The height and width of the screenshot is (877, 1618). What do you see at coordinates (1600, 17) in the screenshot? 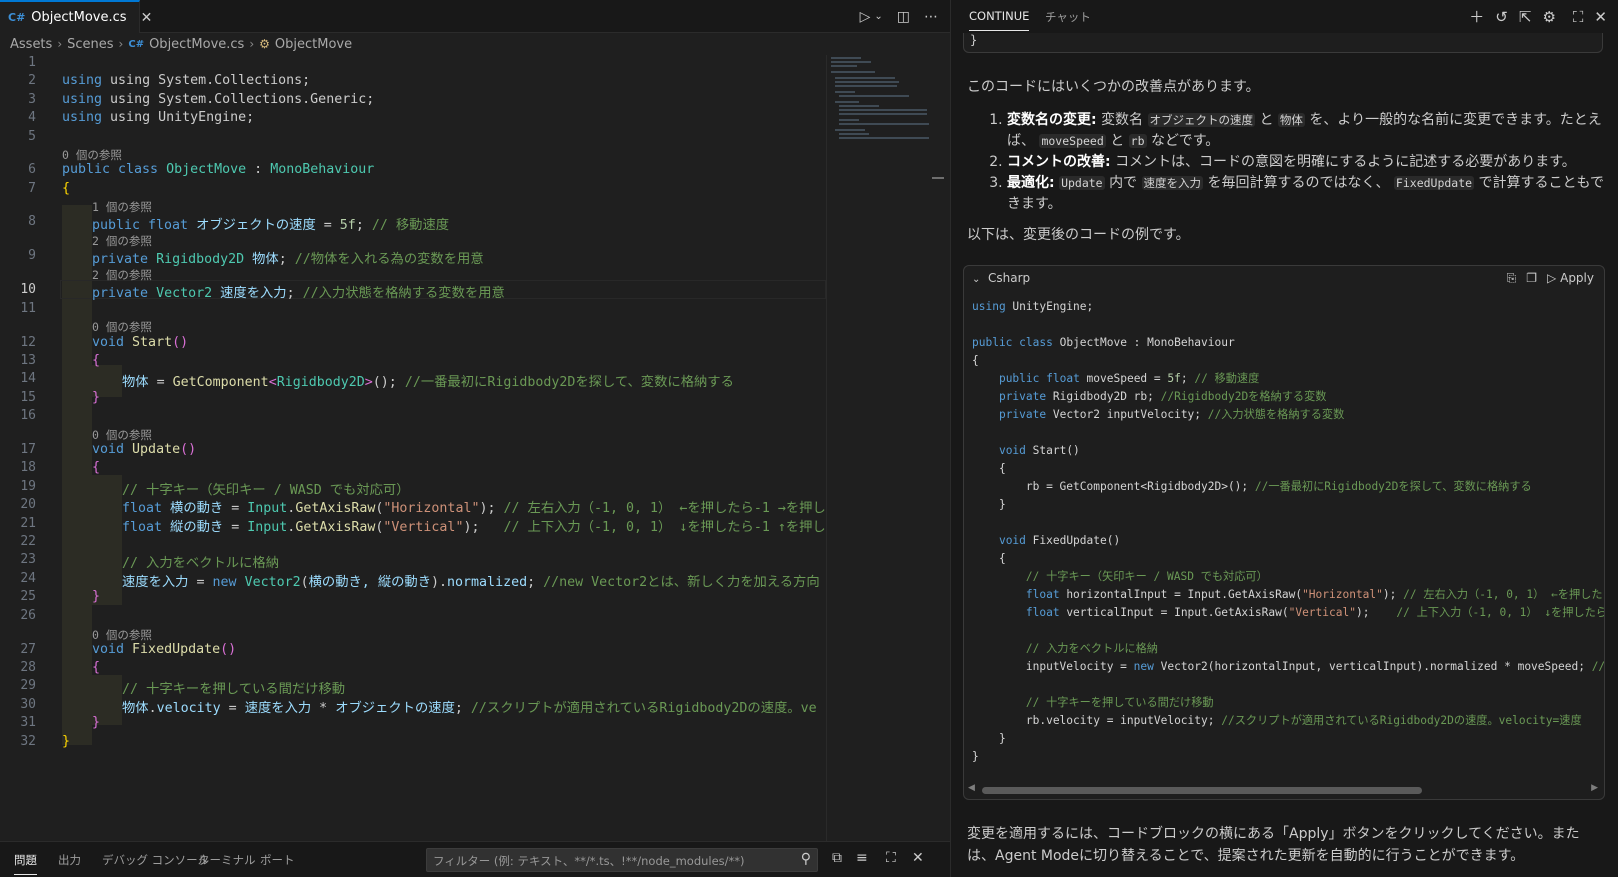
I see `close-icon: ✕` at bounding box center [1600, 17].